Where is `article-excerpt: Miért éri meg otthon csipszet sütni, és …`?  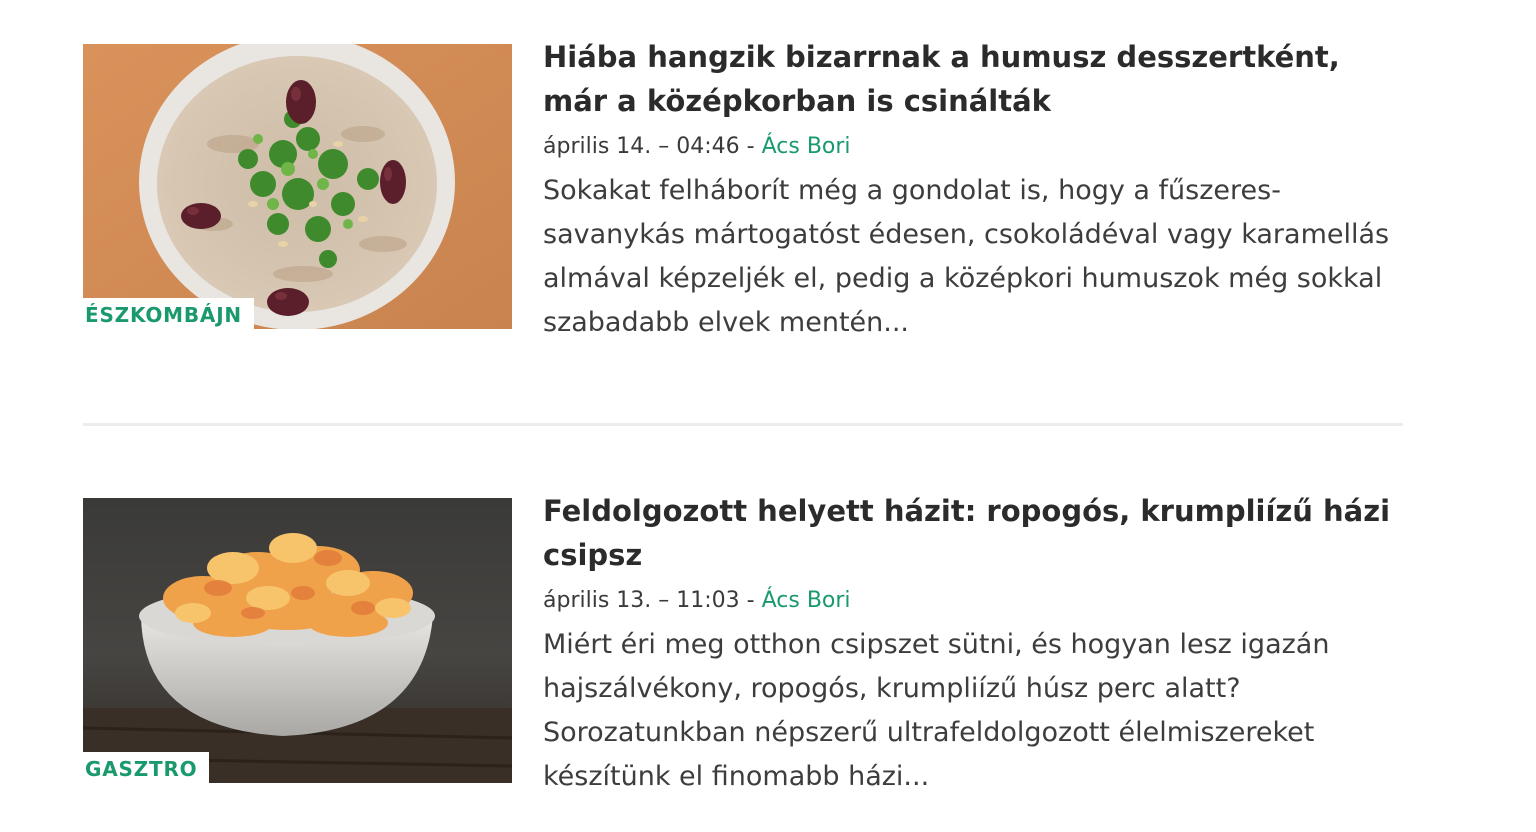
article-excerpt: Miért éri meg otthon csipszet sütni, és … is located at coordinates (936, 710).